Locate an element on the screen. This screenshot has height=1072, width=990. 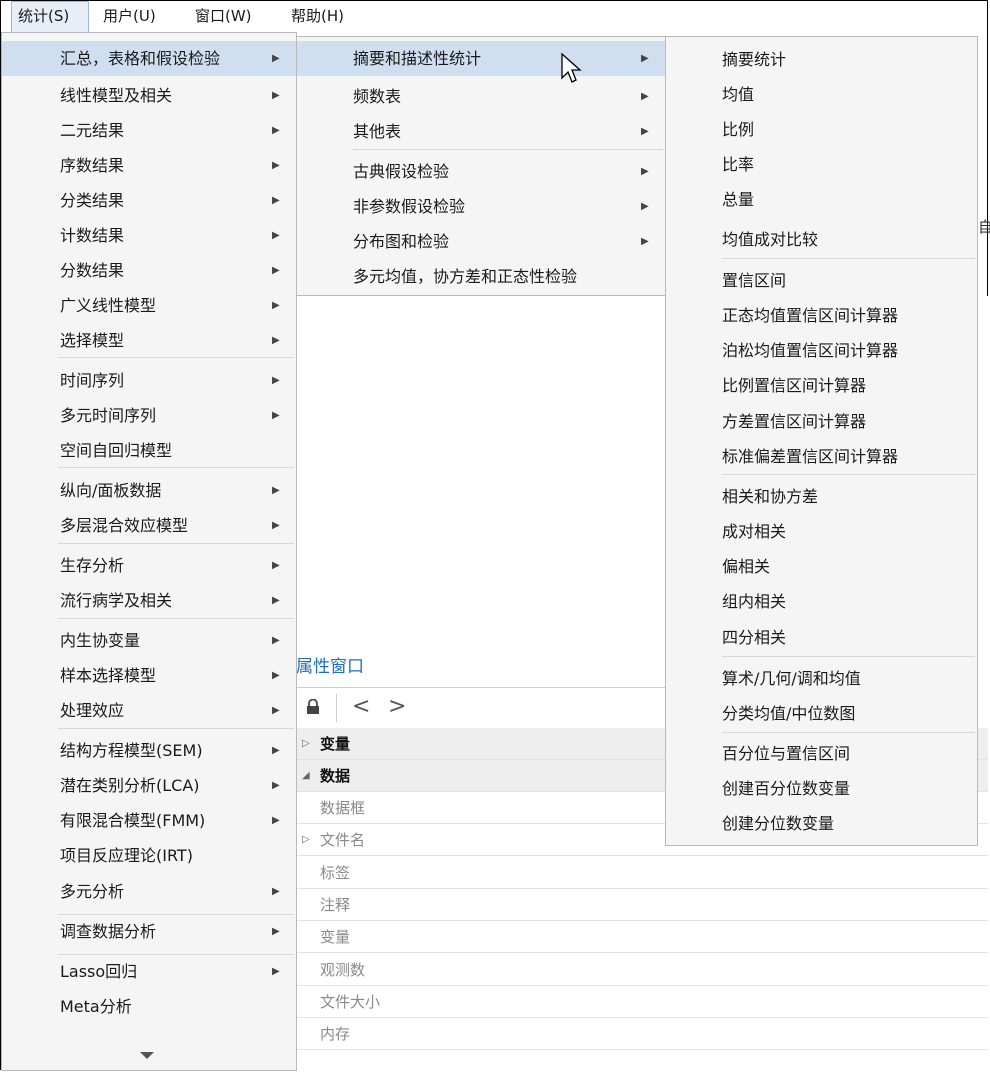
descriptive-submenu-item-label: 均值成对比较 is located at coordinates (770, 239).